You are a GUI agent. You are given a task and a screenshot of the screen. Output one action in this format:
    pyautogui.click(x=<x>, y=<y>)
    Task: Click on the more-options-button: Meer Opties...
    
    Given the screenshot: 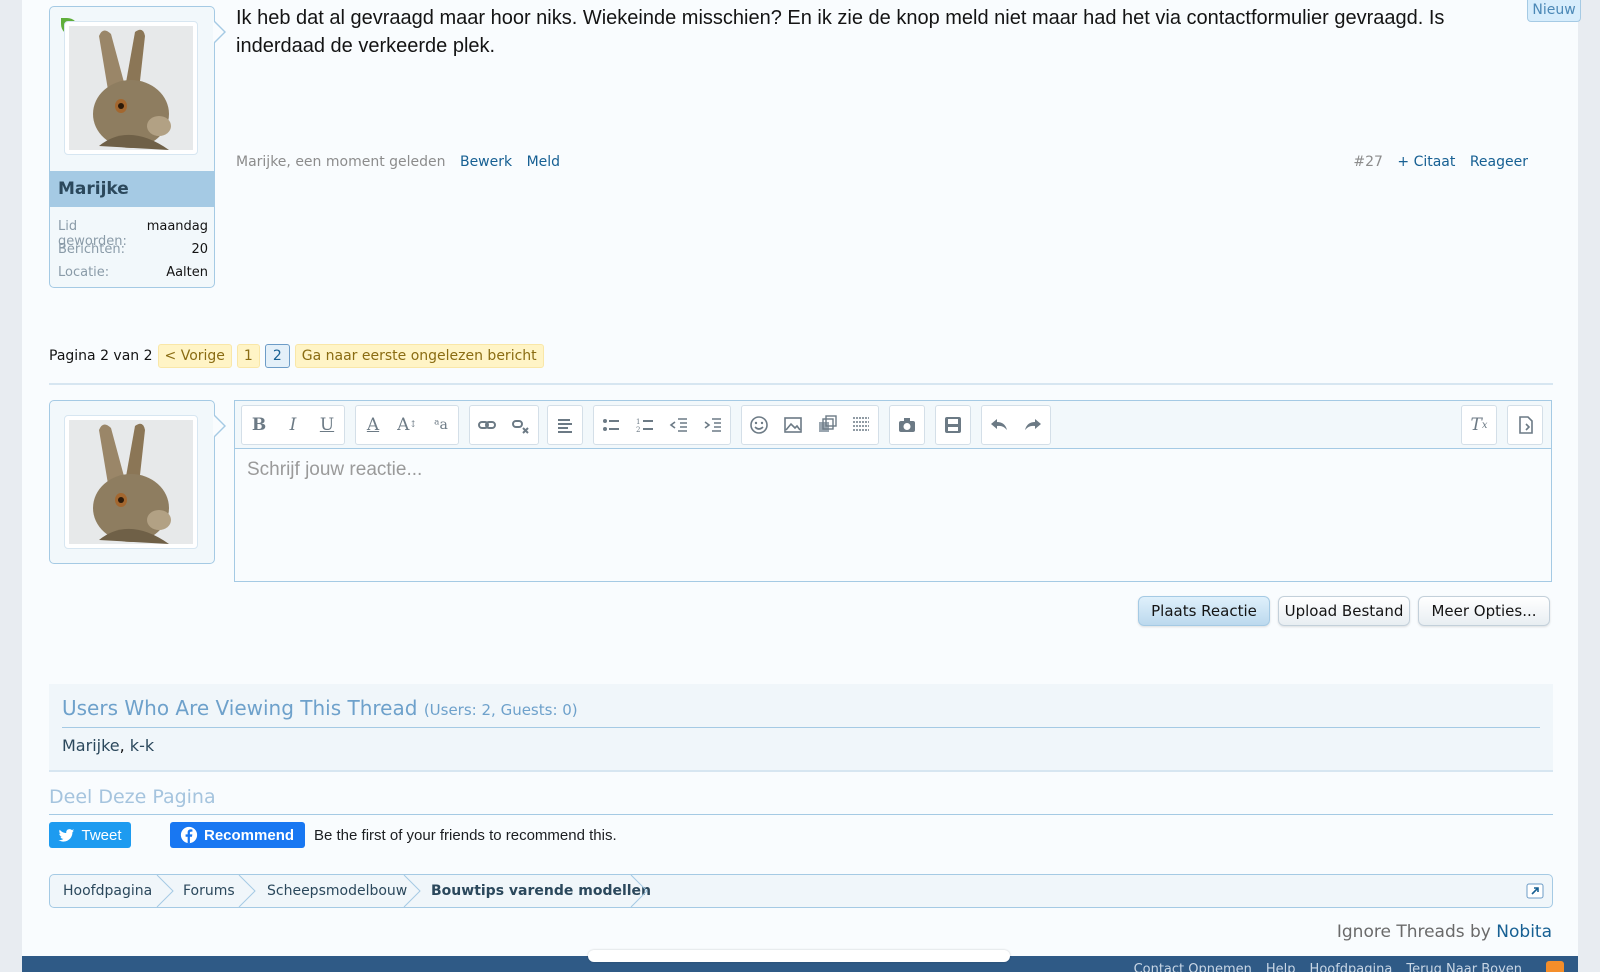 What is the action you would take?
    pyautogui.click(x=1484, y=611)
    